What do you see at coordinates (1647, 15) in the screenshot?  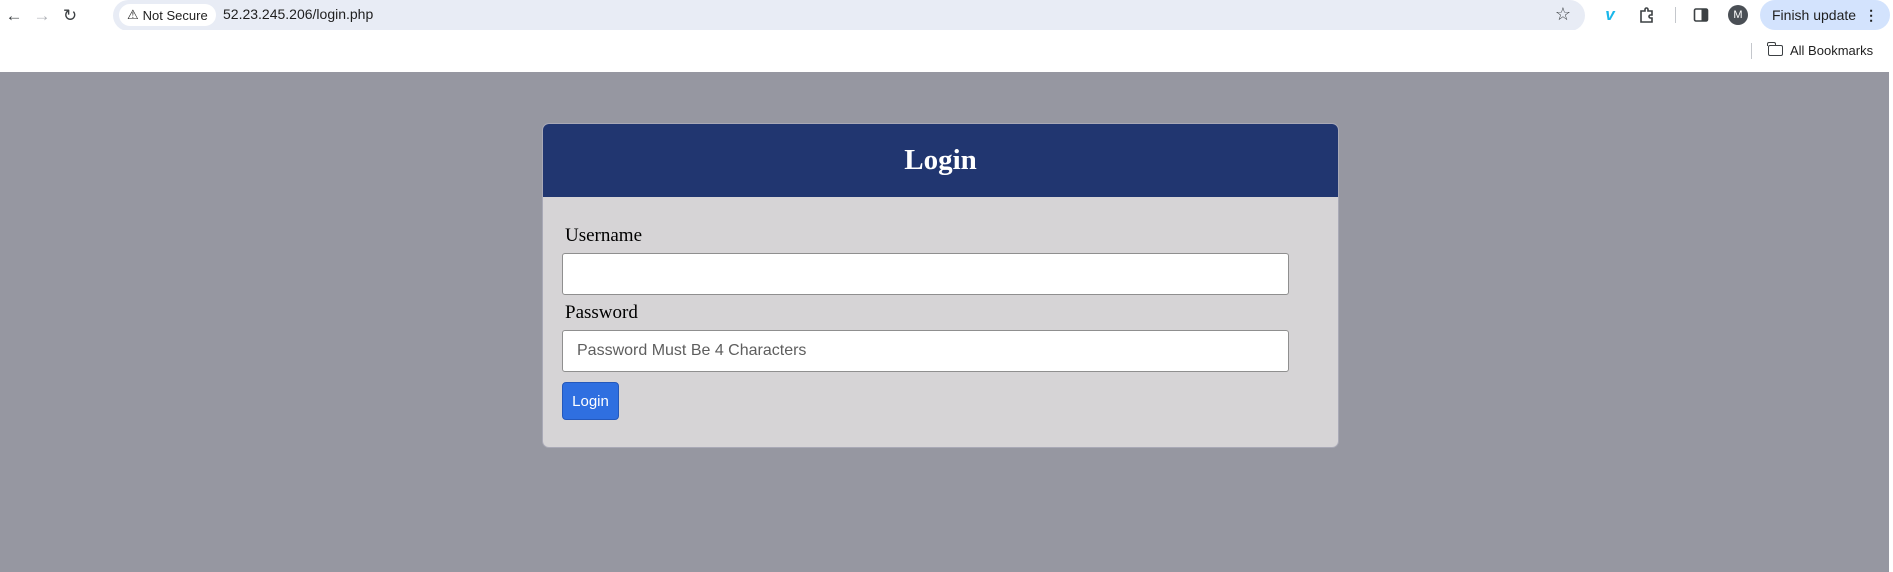 I see `extensions-puzzle-icon` at bounding box center [1647, 15].